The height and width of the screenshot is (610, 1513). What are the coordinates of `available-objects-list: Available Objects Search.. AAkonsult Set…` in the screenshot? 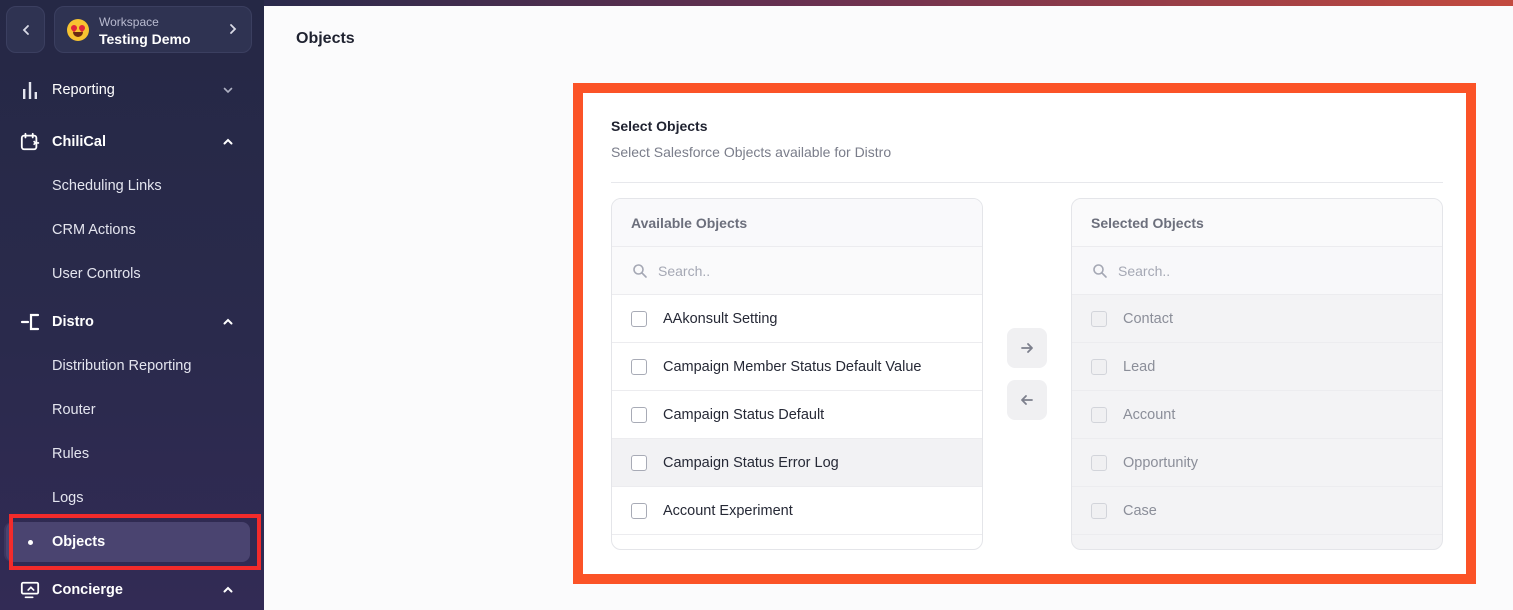 It's located at (797, 374).